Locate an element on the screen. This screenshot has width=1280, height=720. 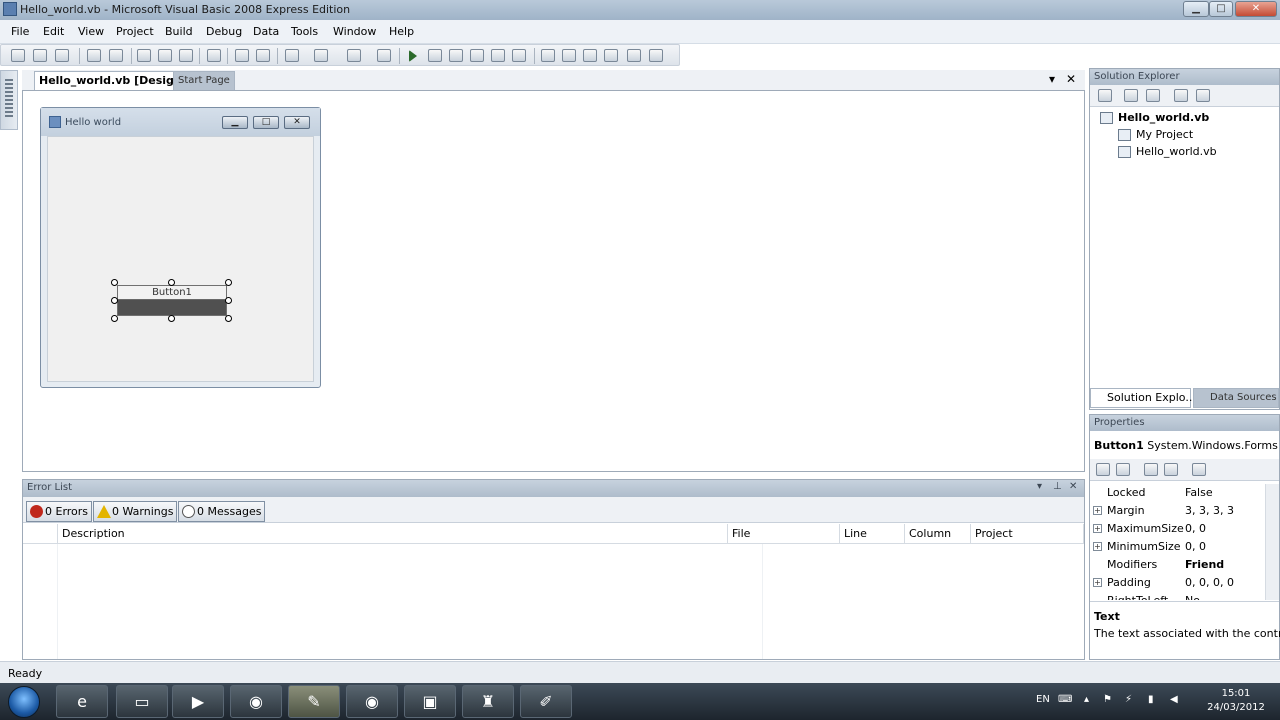
property-row: + MaximumSize 0, 0 is located at coordinates (1177, 529).